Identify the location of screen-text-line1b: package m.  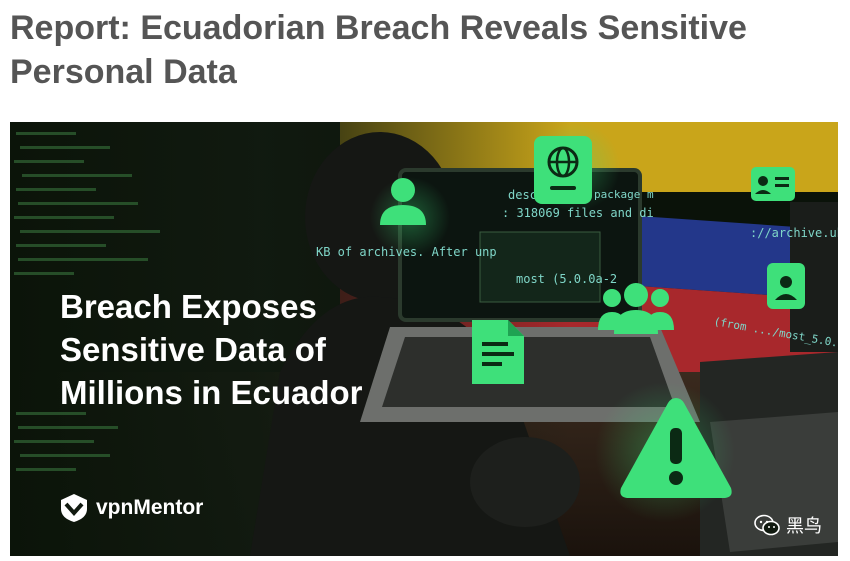
(624, 194).